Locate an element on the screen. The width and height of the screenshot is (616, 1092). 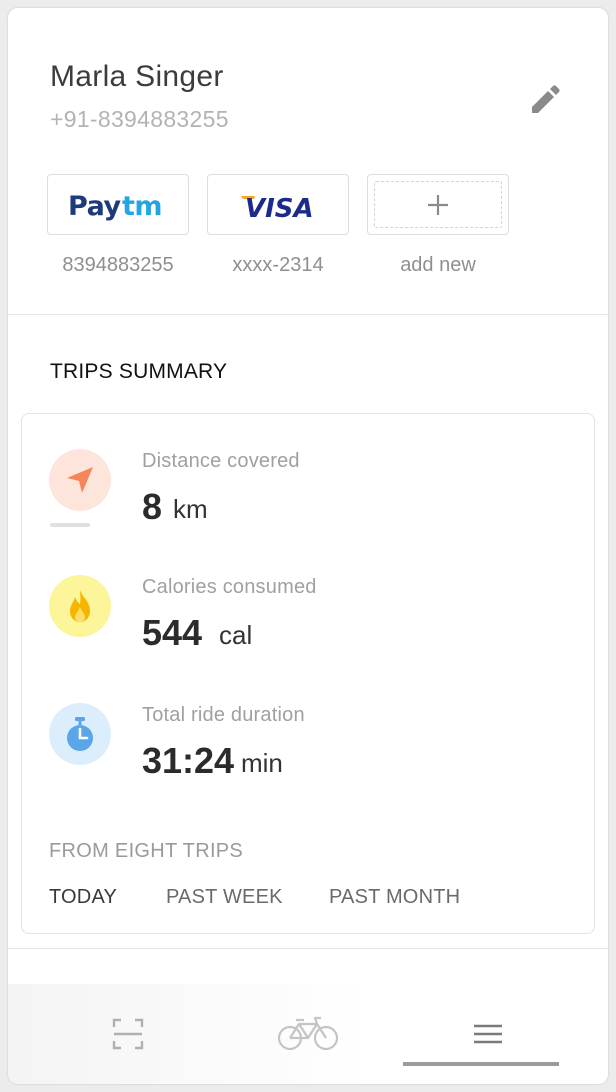
paytm-card: Pay tm is located at coordinates (118, 204).